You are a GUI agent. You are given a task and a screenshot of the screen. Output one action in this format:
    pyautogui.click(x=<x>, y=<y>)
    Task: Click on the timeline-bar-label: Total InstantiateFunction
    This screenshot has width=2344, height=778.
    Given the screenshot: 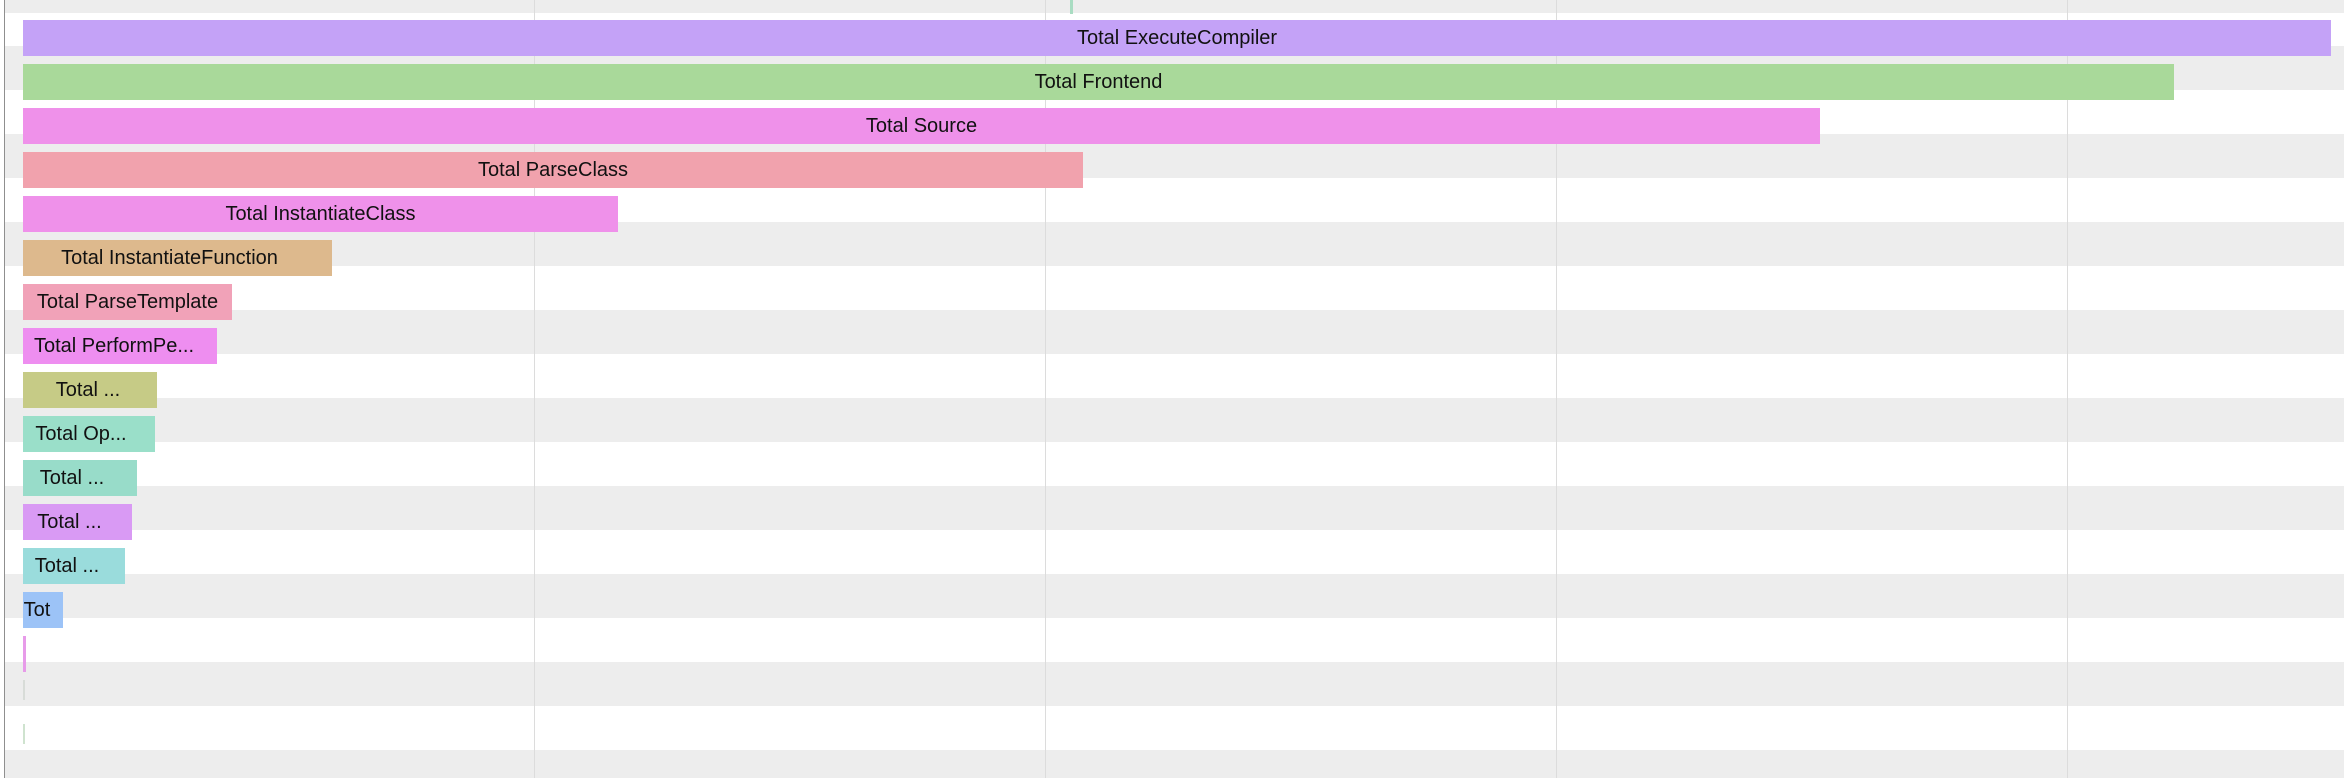 What is the action you would take?
    pyautogui.click(x=169, y=258)
    